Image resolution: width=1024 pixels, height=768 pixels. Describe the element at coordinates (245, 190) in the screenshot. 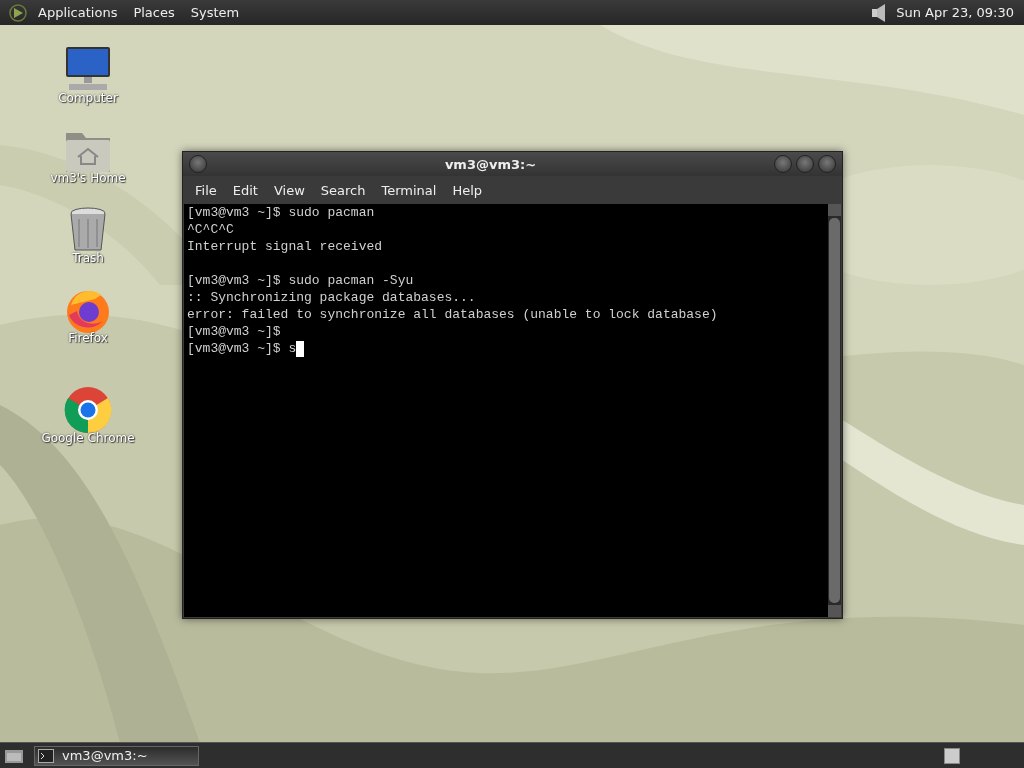

I see `menu-item: Edit` at that location.